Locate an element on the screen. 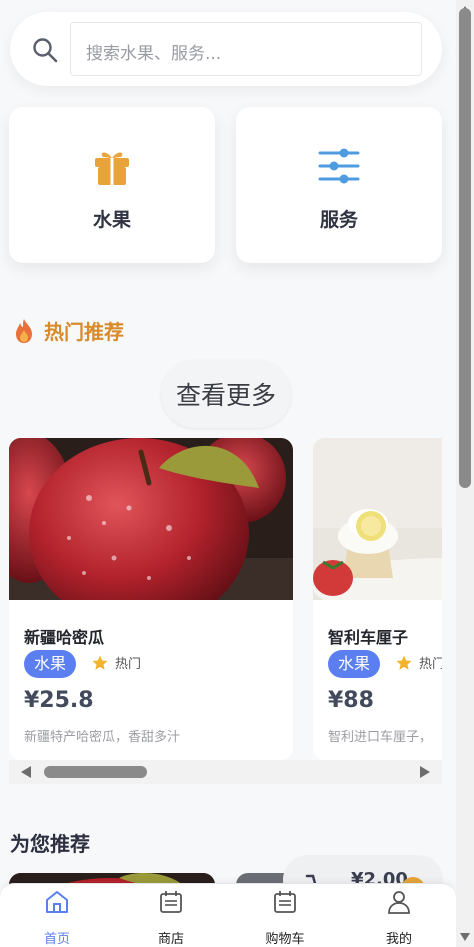 The height and width of the screenshot is (947, 474). product-name: 智利车厘子 is located at coordinates (368, 637).